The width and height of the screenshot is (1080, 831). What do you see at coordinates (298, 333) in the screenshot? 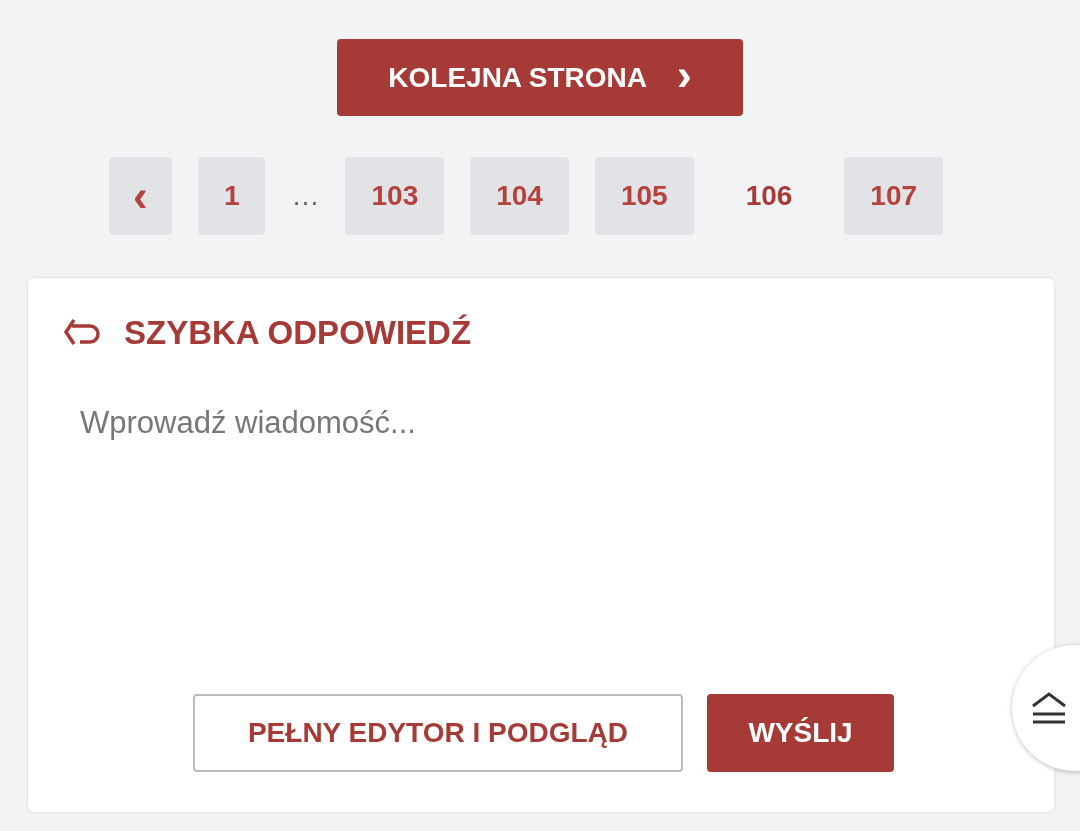
I see `quick-reply-title: SZYBKA ODPOWIEDŹ` at bounding box center [298, 333].